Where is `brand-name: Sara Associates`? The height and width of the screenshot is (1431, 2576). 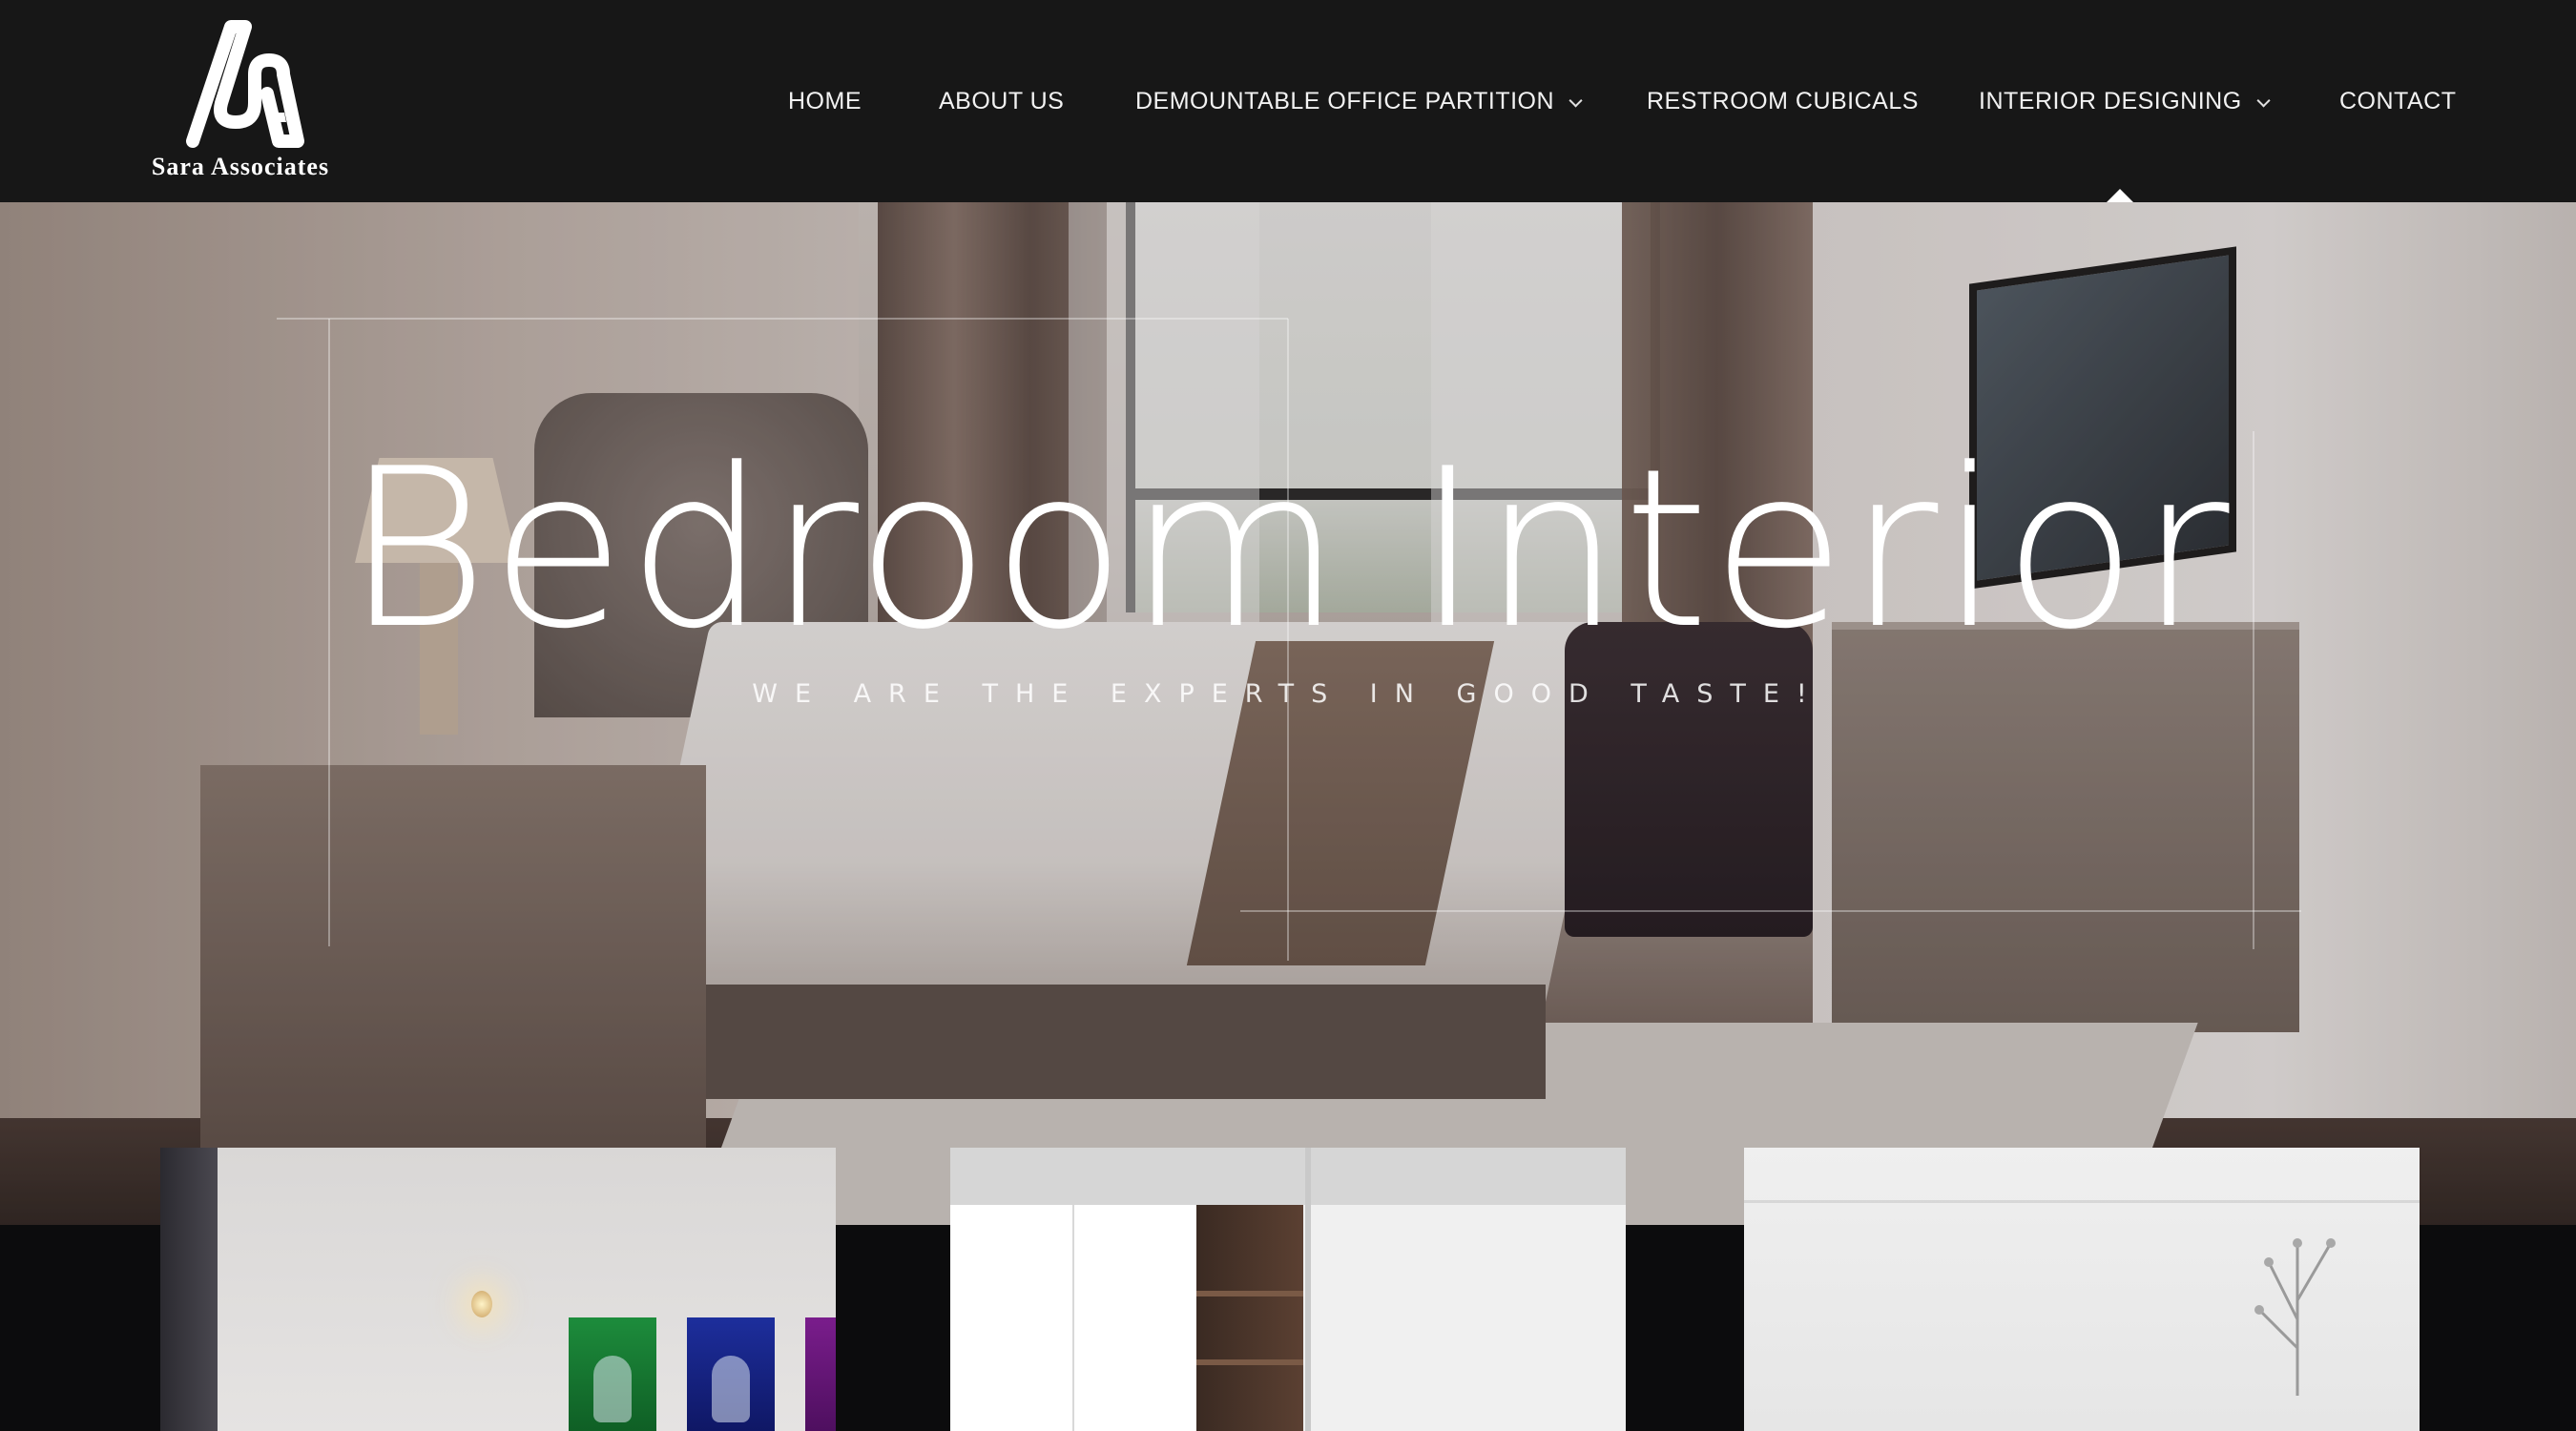
brand-name: Sara Associates is located at coordinates (240, 166).